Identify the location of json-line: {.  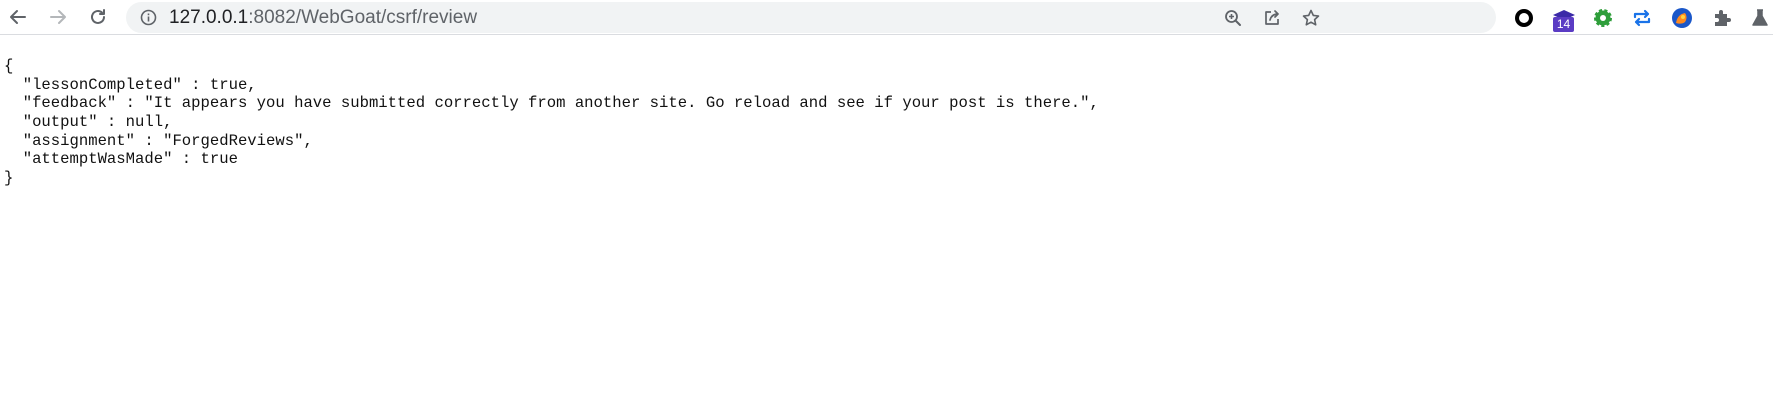
(9, 66).